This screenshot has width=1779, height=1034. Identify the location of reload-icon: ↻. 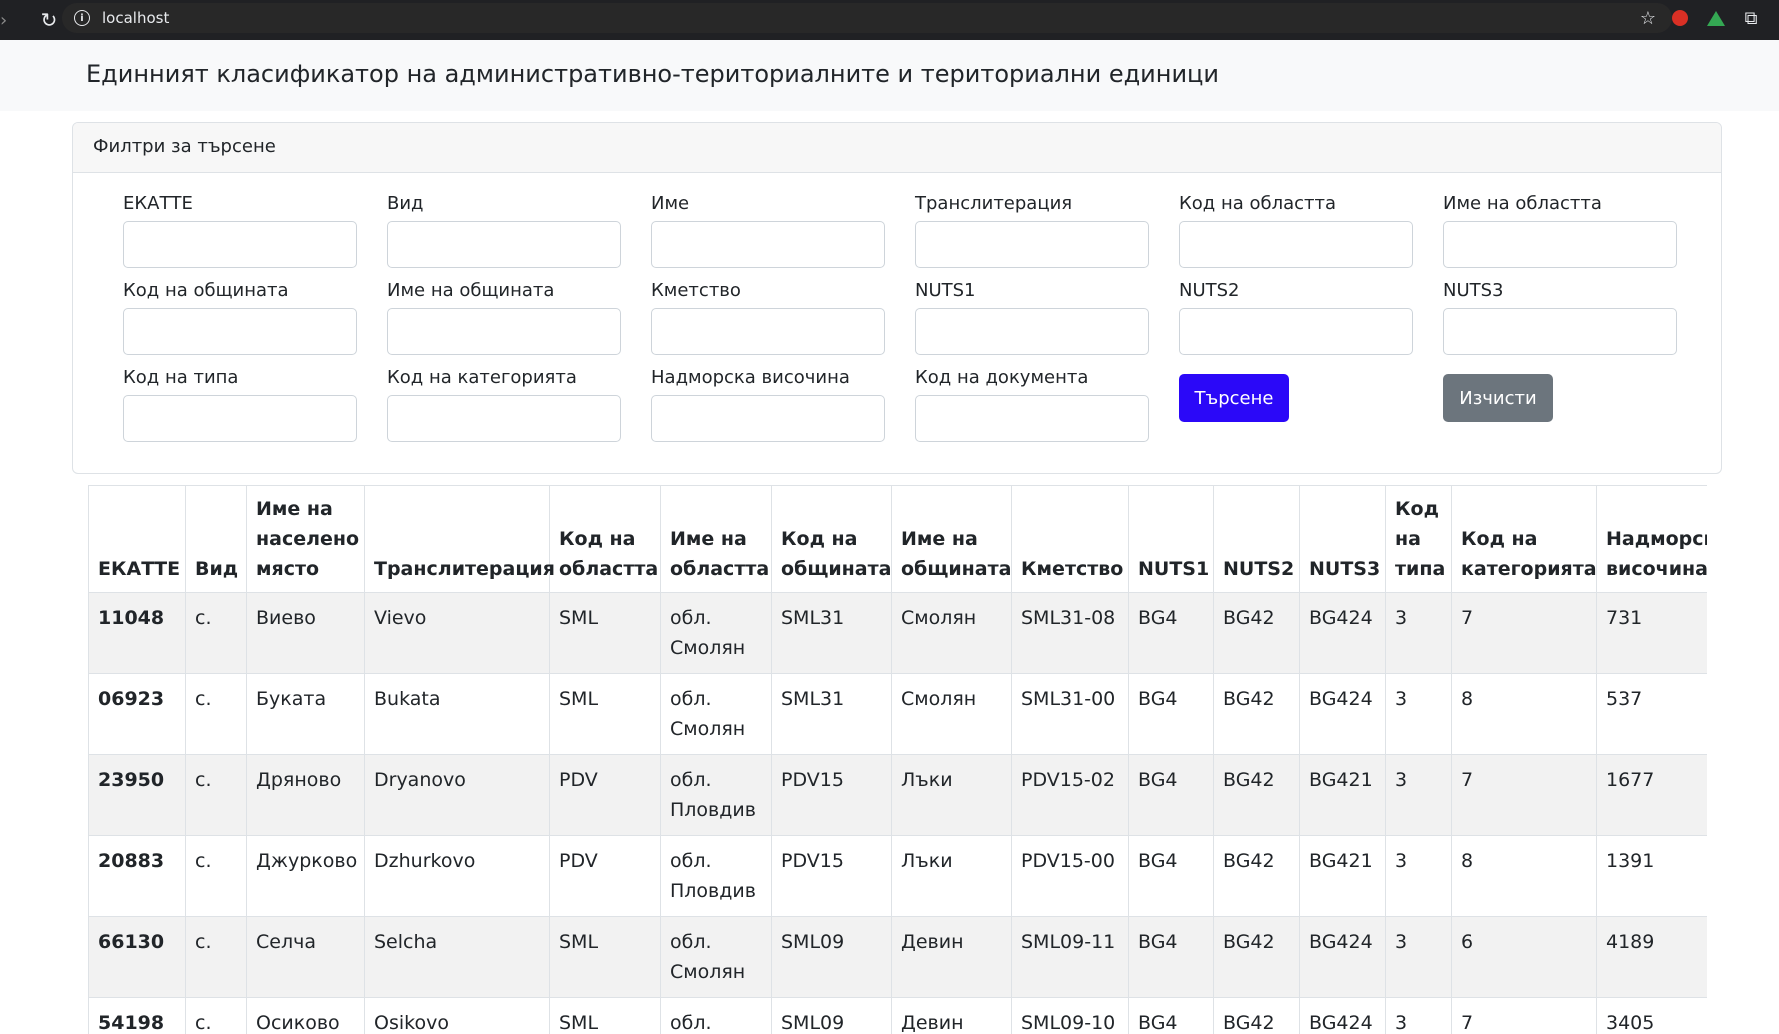
(49, 20).